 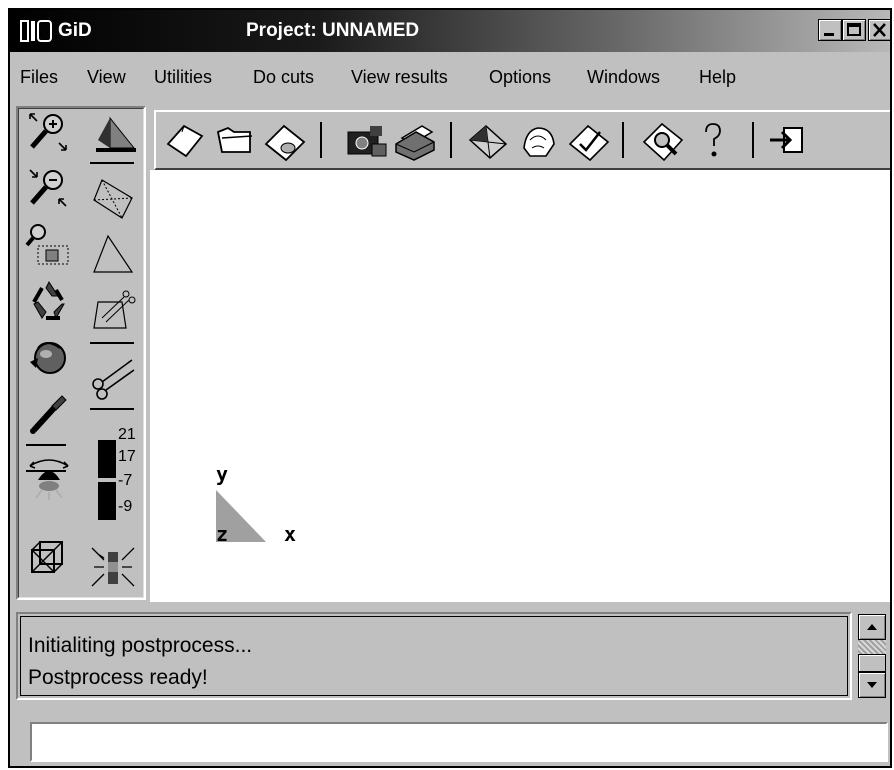 What do you see at coordinates (830, 30) in the screenshot?
I see `minimize-button` at bounding box center [830, 30].